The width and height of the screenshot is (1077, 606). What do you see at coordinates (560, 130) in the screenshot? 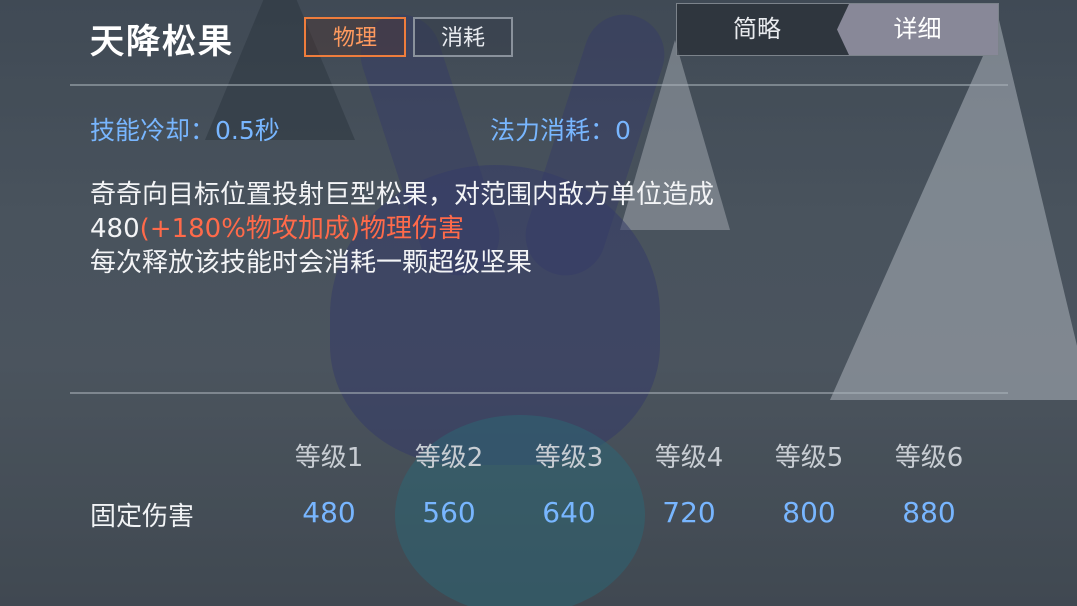
I see `mana-cost-stat: 法力消耗：0` at bounding box center [560, 130].